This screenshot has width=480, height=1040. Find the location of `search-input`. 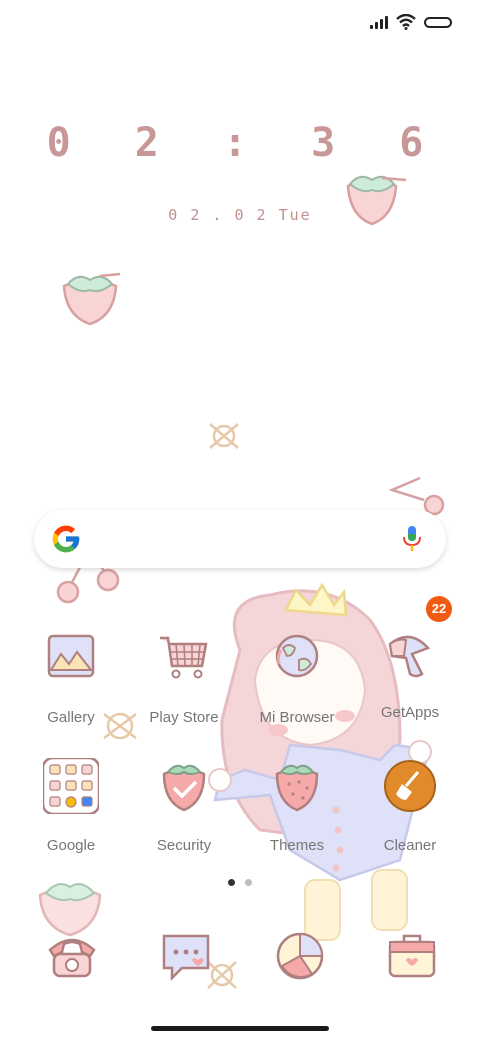

search-input is located at coordinates (236, 540).